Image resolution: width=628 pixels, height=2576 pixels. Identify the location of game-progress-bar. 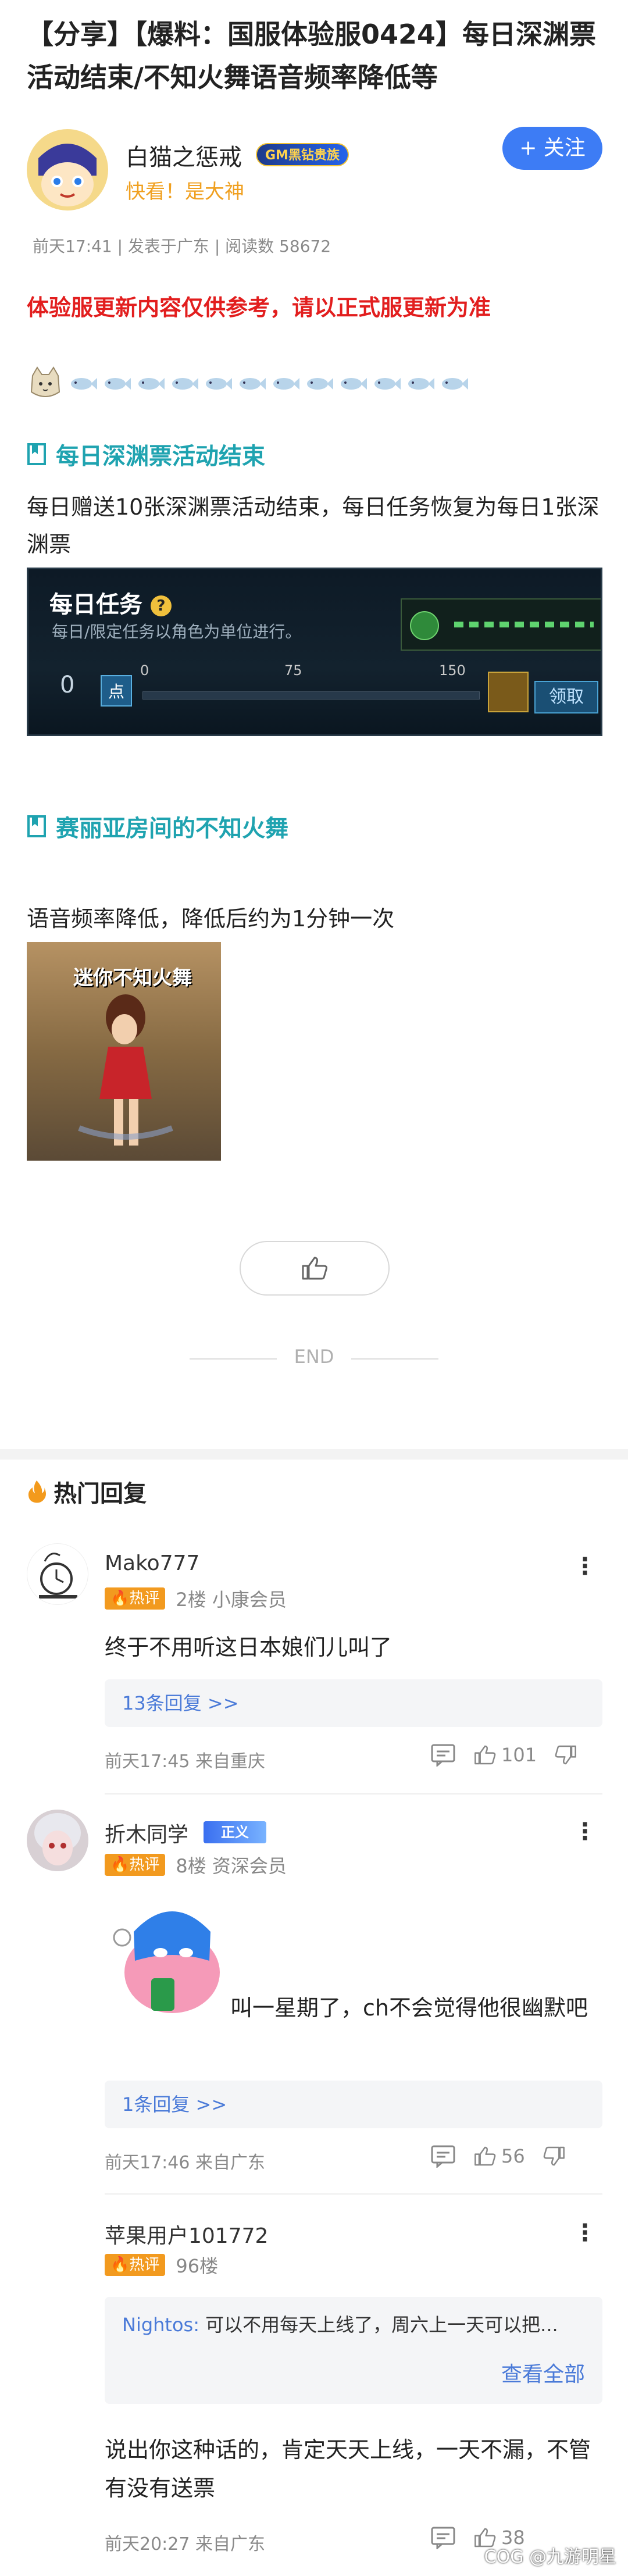
(311, 696).